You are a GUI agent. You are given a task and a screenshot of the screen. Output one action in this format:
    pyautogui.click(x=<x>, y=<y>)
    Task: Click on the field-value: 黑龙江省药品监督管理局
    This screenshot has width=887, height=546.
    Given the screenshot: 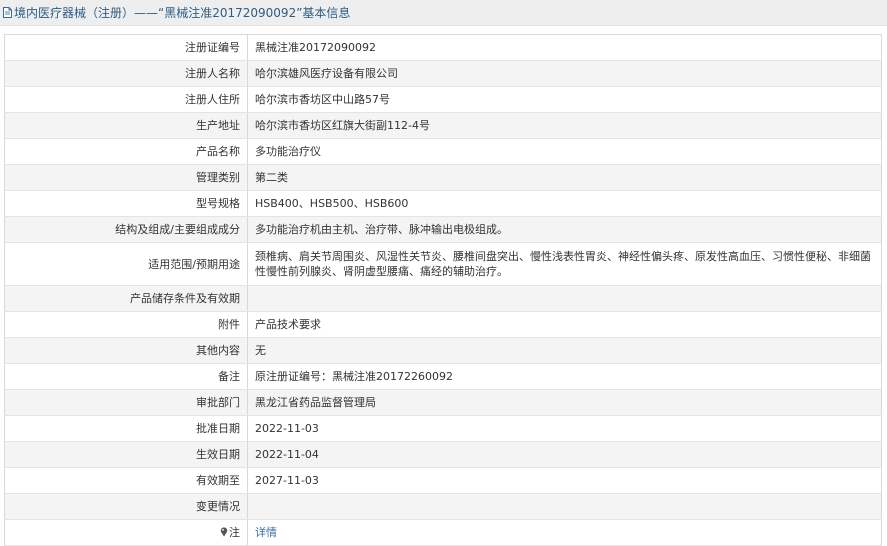 What is the action you would take?
    pyautogui.click(x=564, y=402)
    